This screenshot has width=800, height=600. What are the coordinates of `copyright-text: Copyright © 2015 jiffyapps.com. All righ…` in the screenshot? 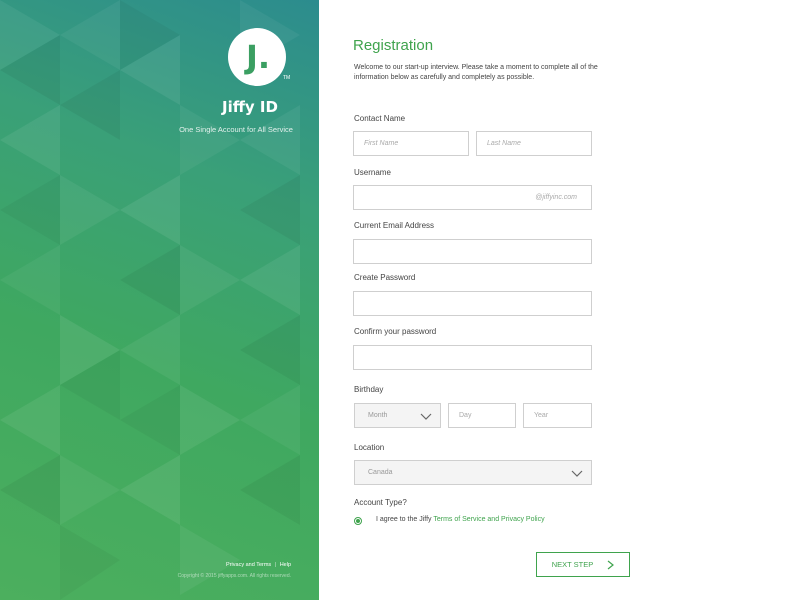 It's located at (234, 576).